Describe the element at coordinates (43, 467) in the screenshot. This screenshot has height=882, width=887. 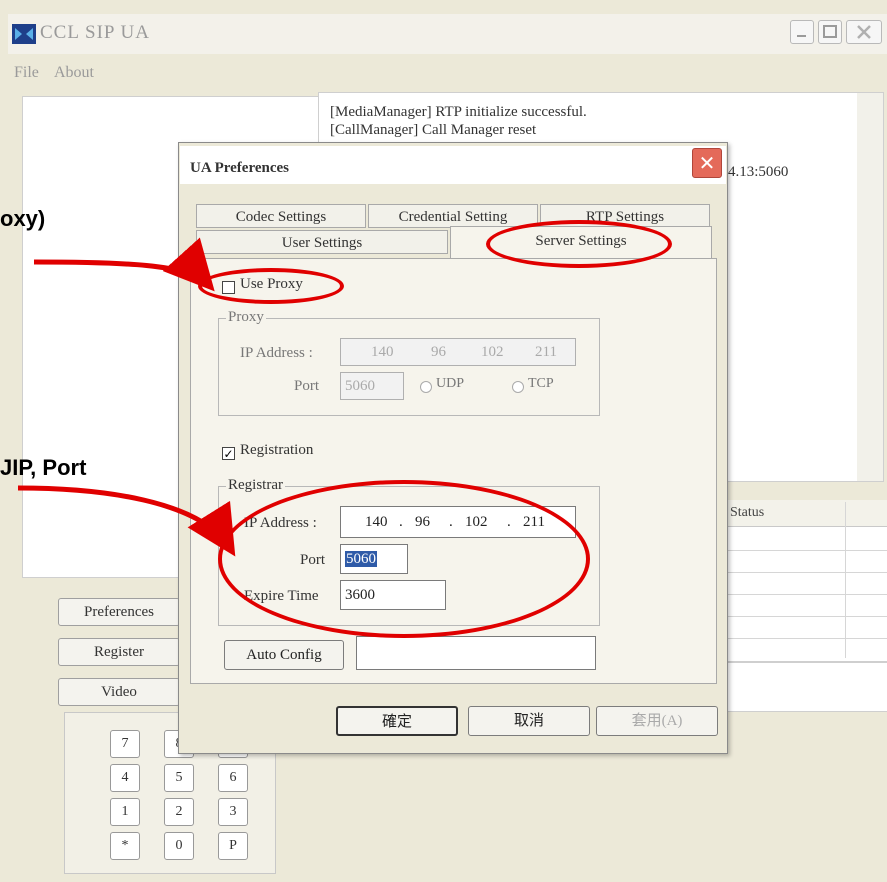
I see `registrar-annotation: JIP, Port` at that location.